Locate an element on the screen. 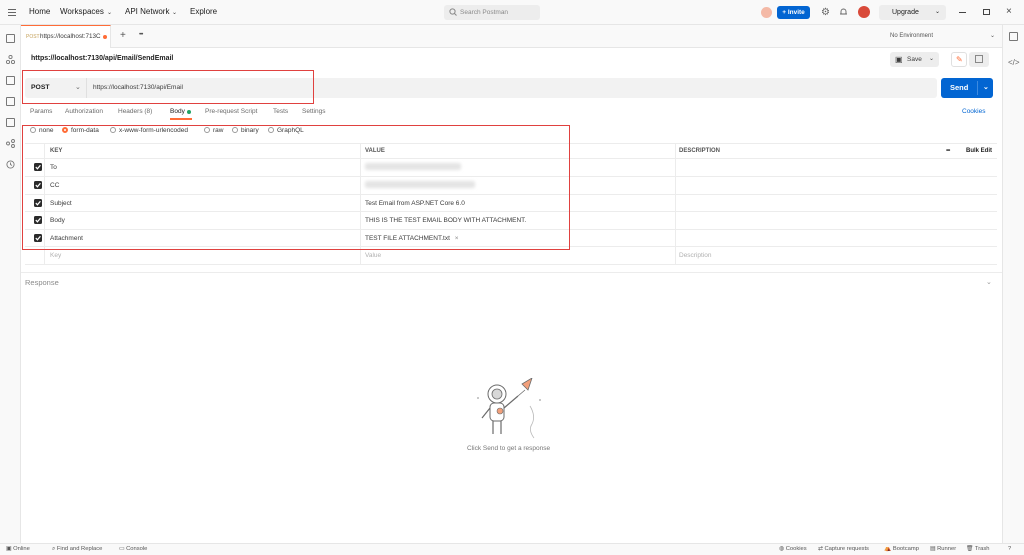 The width and height of the screenshot is (1024, 555). environments-icon is located at coordinates (10, 80).